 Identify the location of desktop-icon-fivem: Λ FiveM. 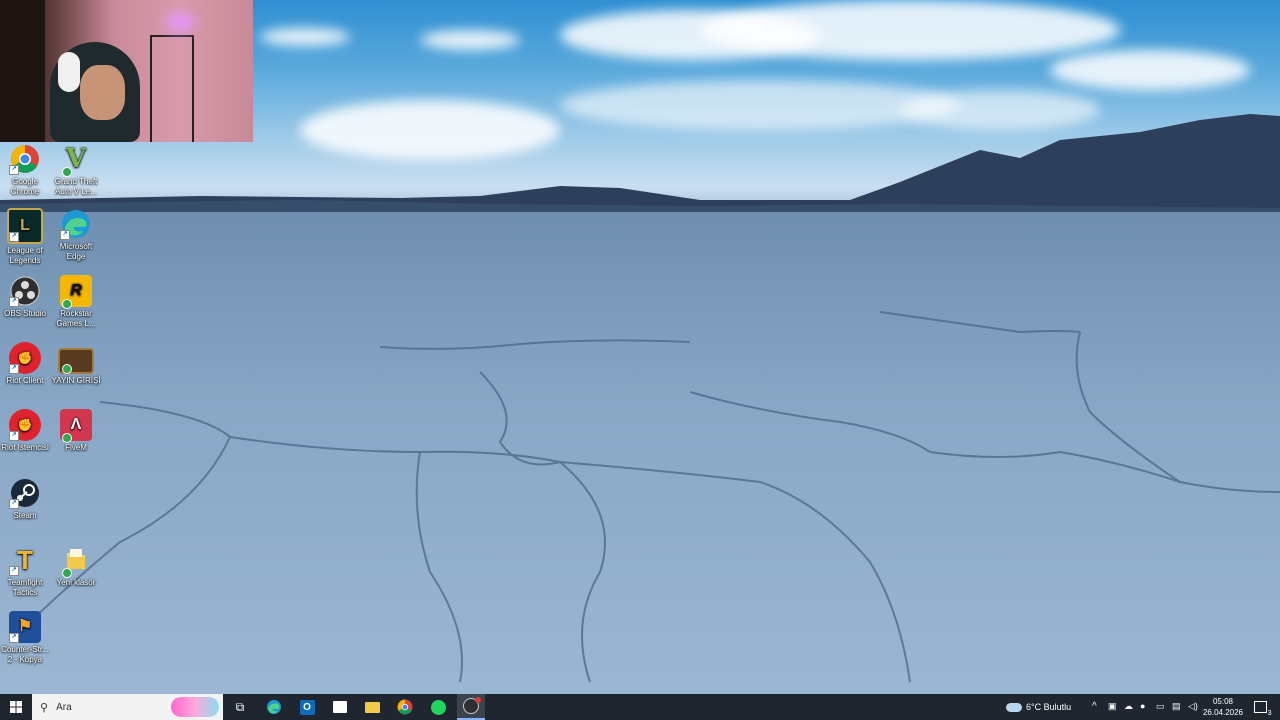
(76, 431).